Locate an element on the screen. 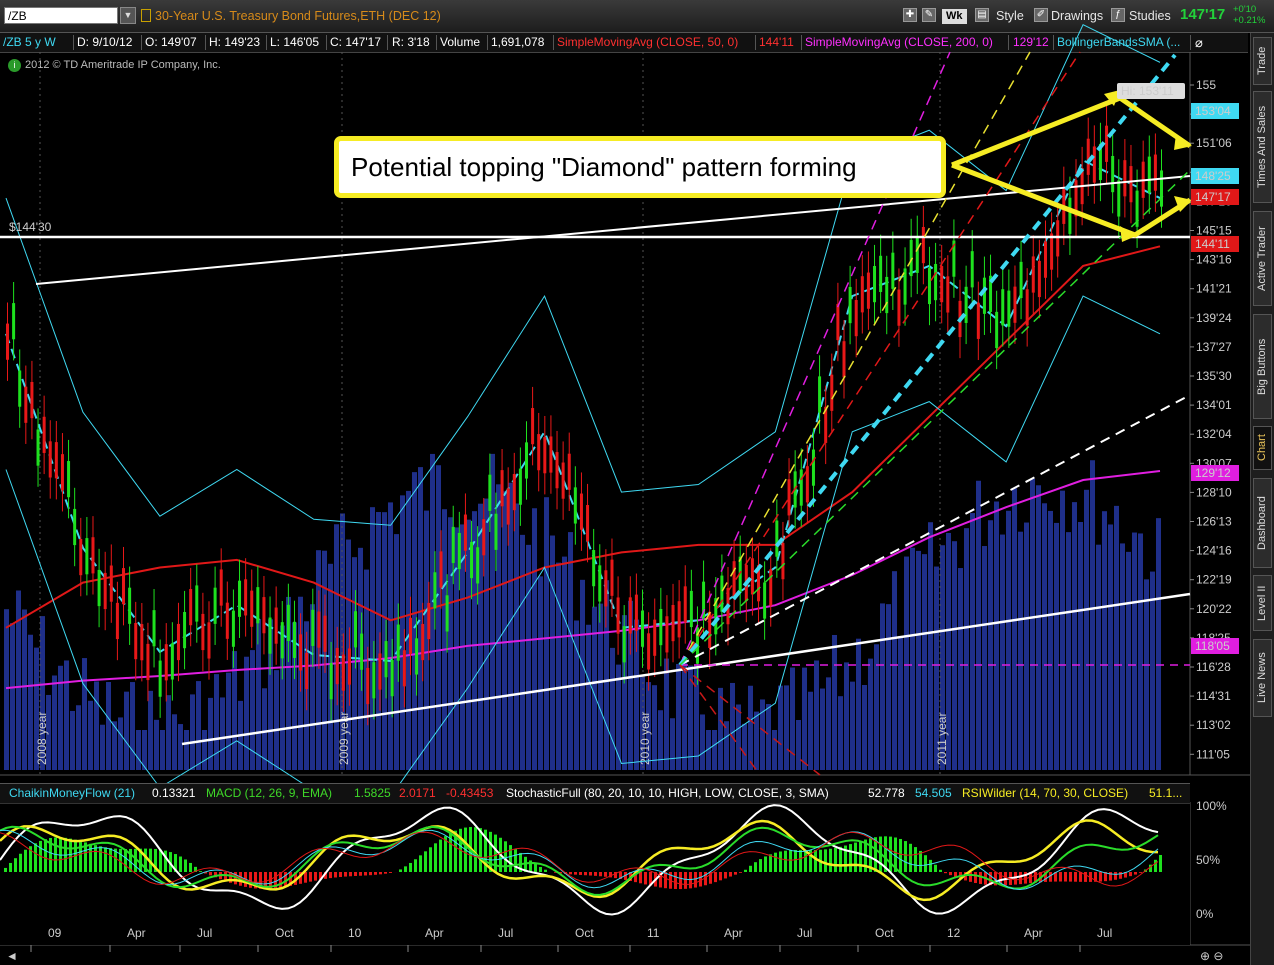 Image resolution: width=1274 pixels, height=965 pixels. cmf-label: ChaikinMoneyFlow (21) is located at coordinates (72, 793).